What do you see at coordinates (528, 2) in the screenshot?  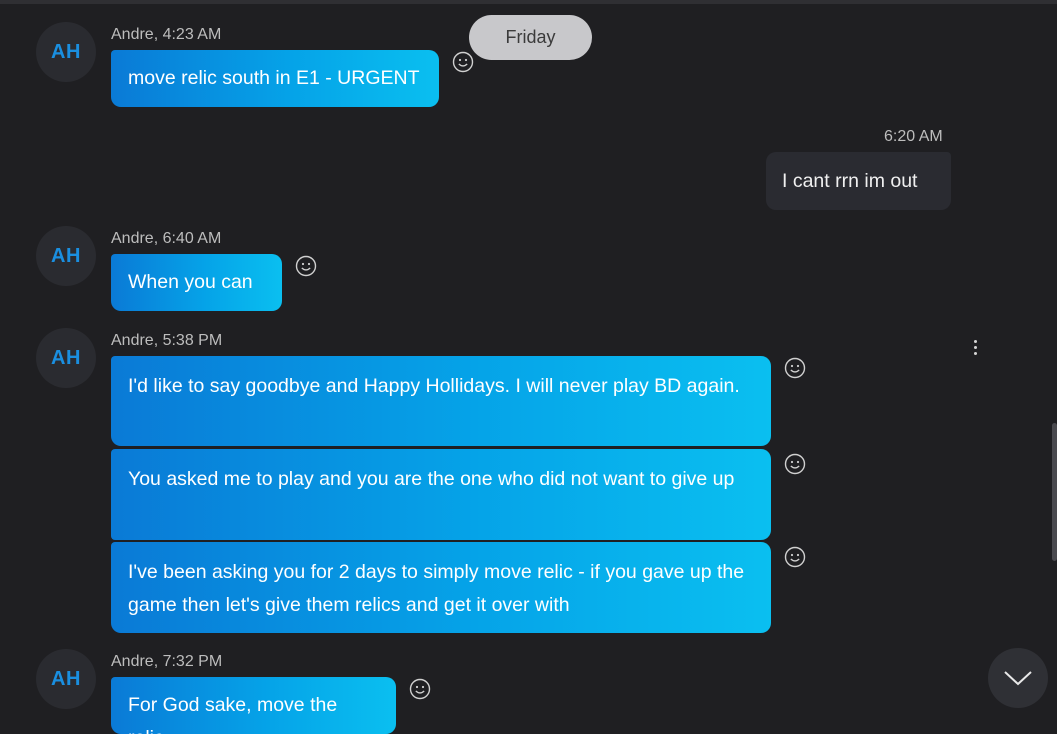 I see `top-divider` at bounding box center [528, 2].